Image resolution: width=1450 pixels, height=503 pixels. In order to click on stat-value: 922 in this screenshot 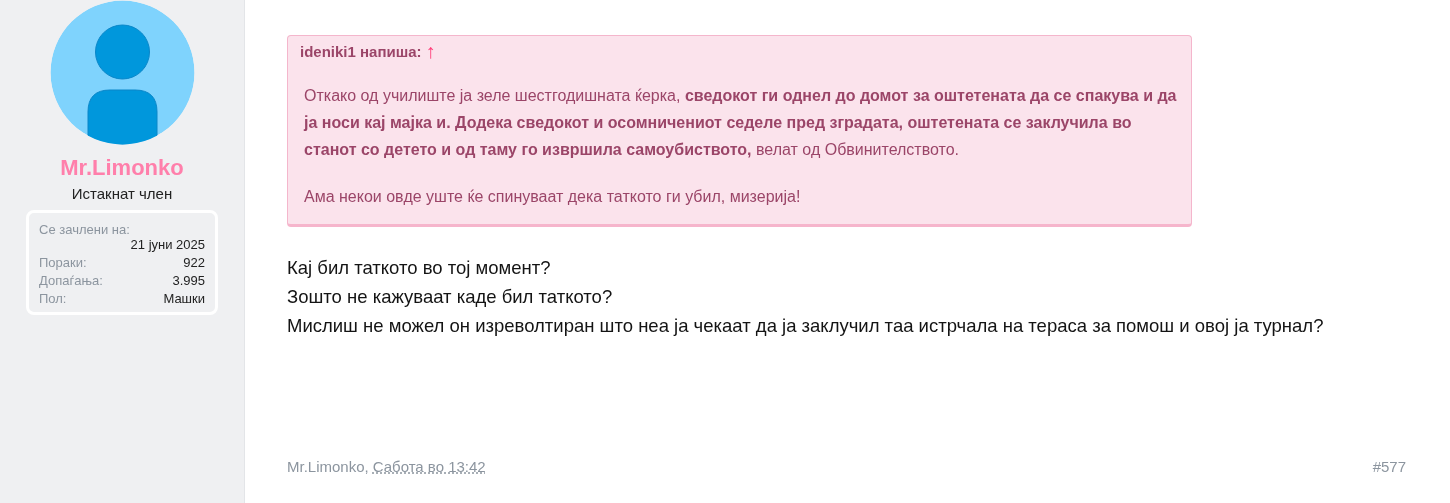, I will do `click(194, 262)`.